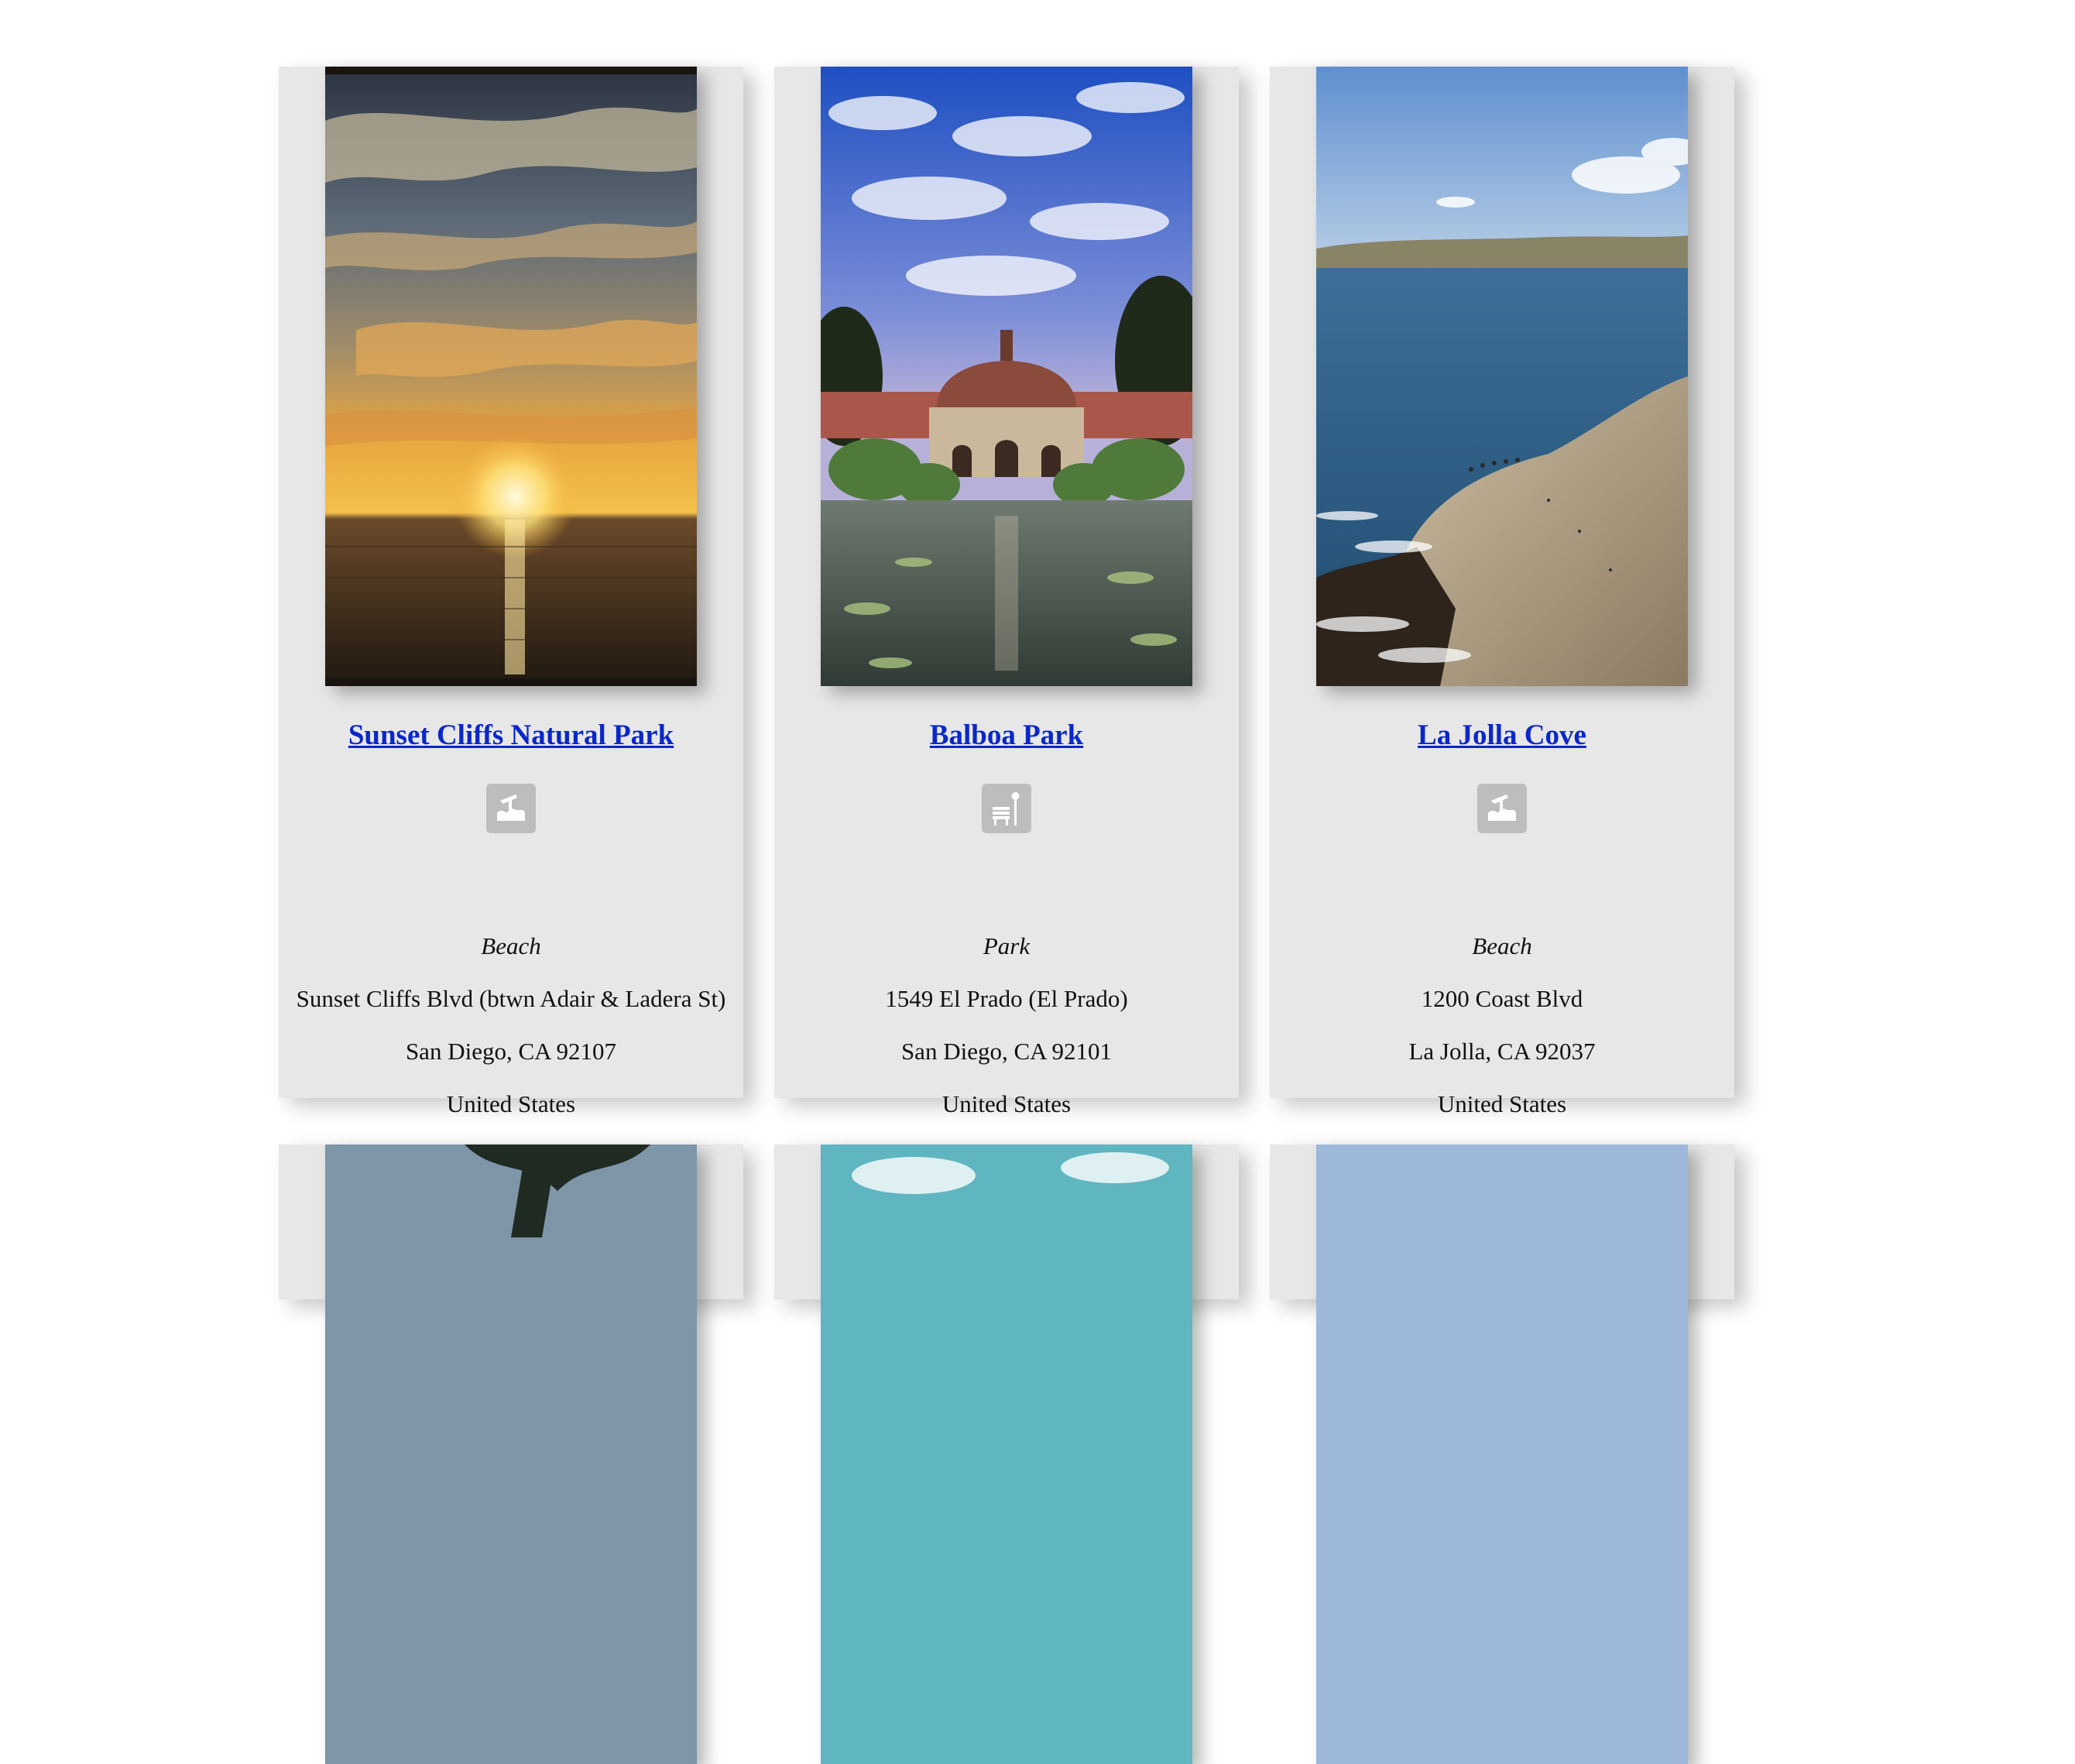  Describe the element at coordinates (511, 1051) in the screenshot. I see `address-city: San Diego, CA 92107` at that location.